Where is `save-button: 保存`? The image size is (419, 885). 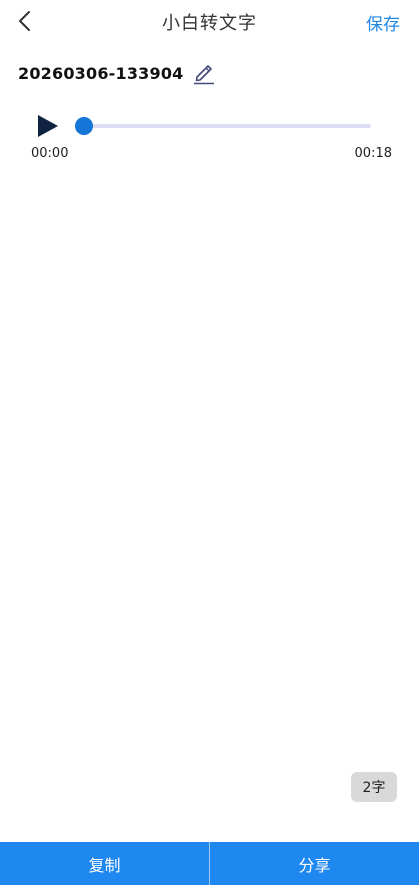 save-button: 保存 is located at coordinates (383, 22).